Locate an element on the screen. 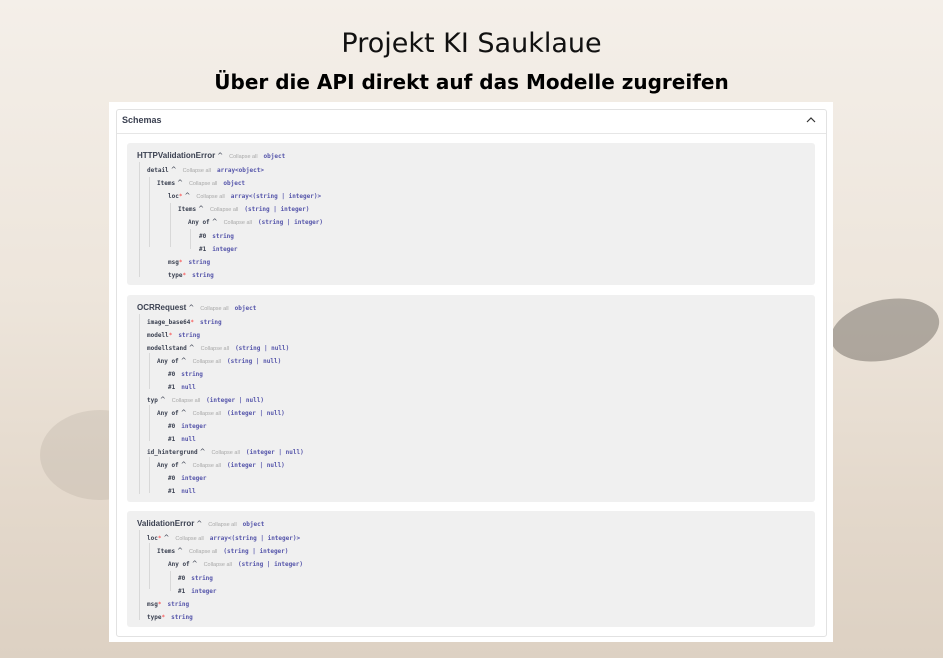 This screenshot has width=943, height=658. property-type: array<object> is located at coordinates (240, 170).